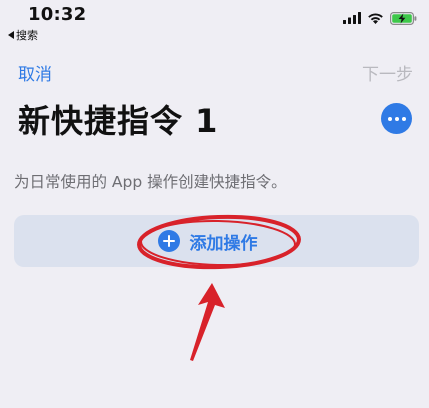 This screenshot has height=408, width=429. What do you see at coordinates (223, 243) in the screenshot?
I see `add-action-label: 添加操作` at bounding box center [223, 243].